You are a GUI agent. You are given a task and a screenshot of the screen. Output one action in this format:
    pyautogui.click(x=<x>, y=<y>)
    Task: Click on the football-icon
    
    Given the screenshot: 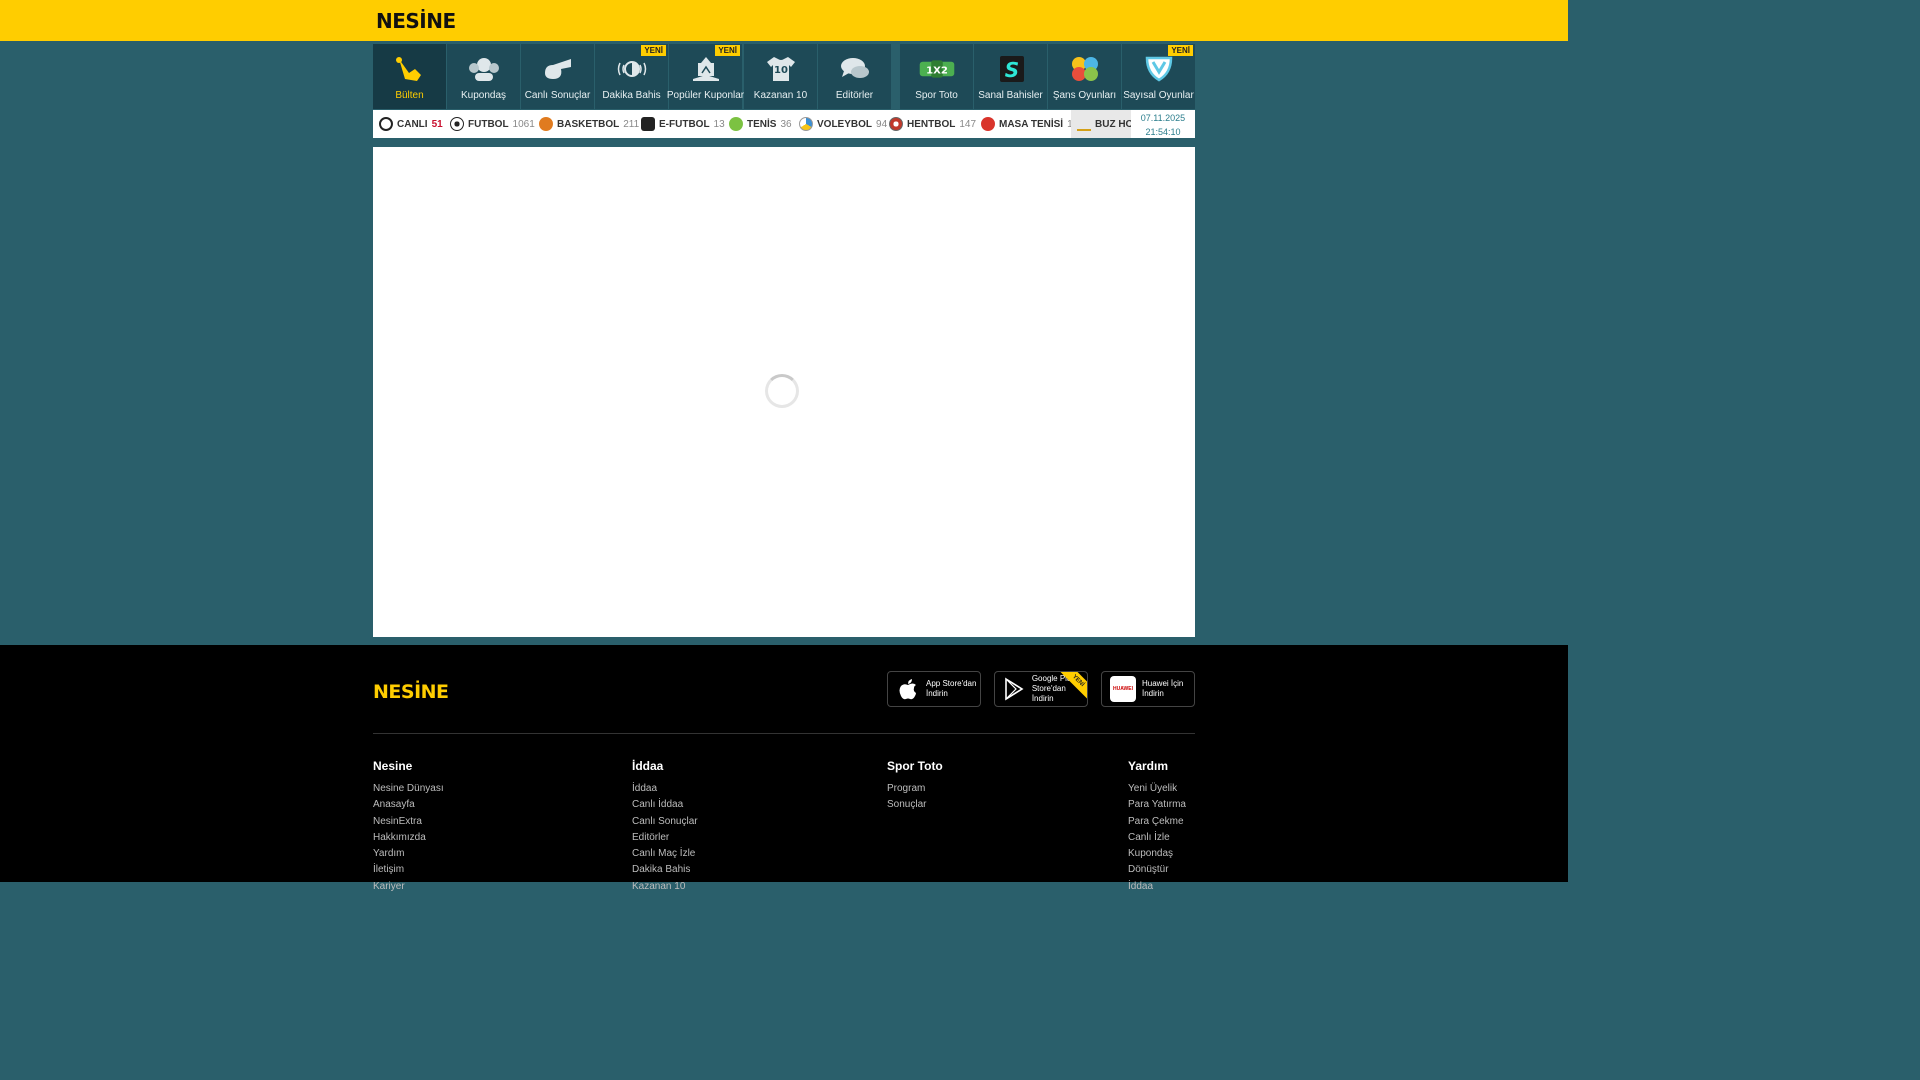 What is the action you would take?
    pyautogui.click(x=457, y=124)
    